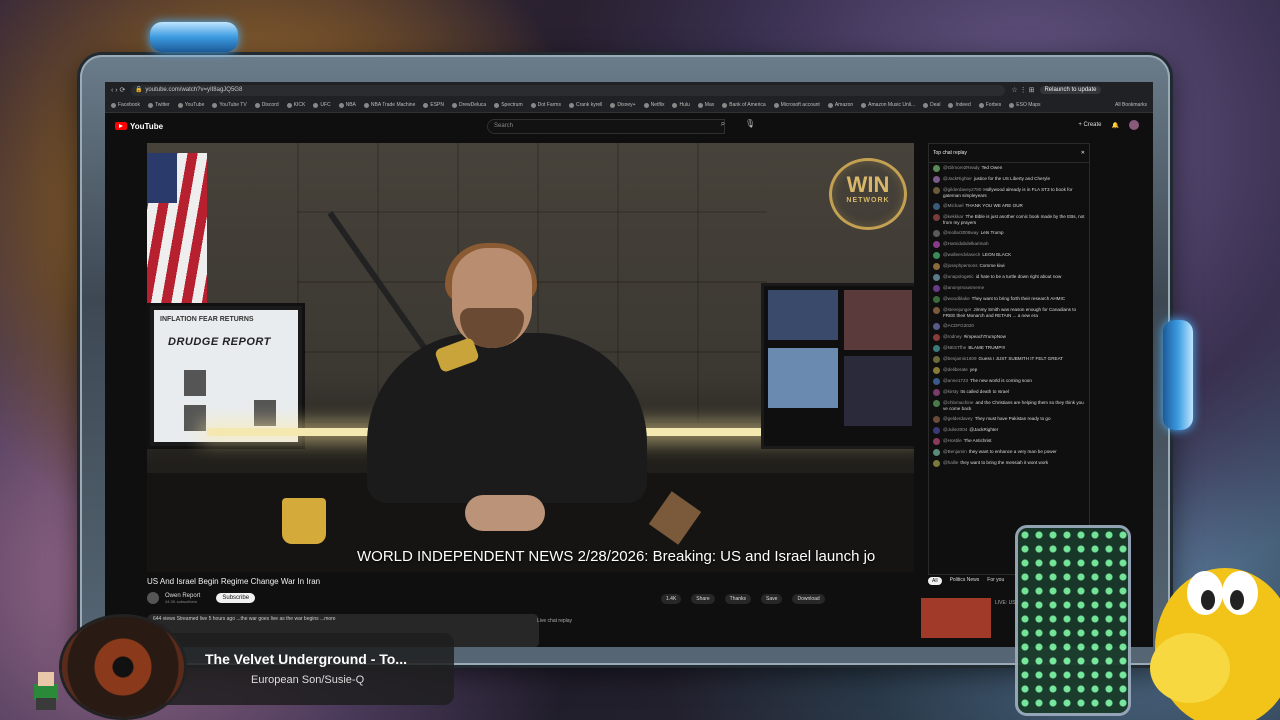 Image resolution: width=1280 pixels, height=720 pixels. I want to click on bookmark-item: Facebook, so click(125, 105).